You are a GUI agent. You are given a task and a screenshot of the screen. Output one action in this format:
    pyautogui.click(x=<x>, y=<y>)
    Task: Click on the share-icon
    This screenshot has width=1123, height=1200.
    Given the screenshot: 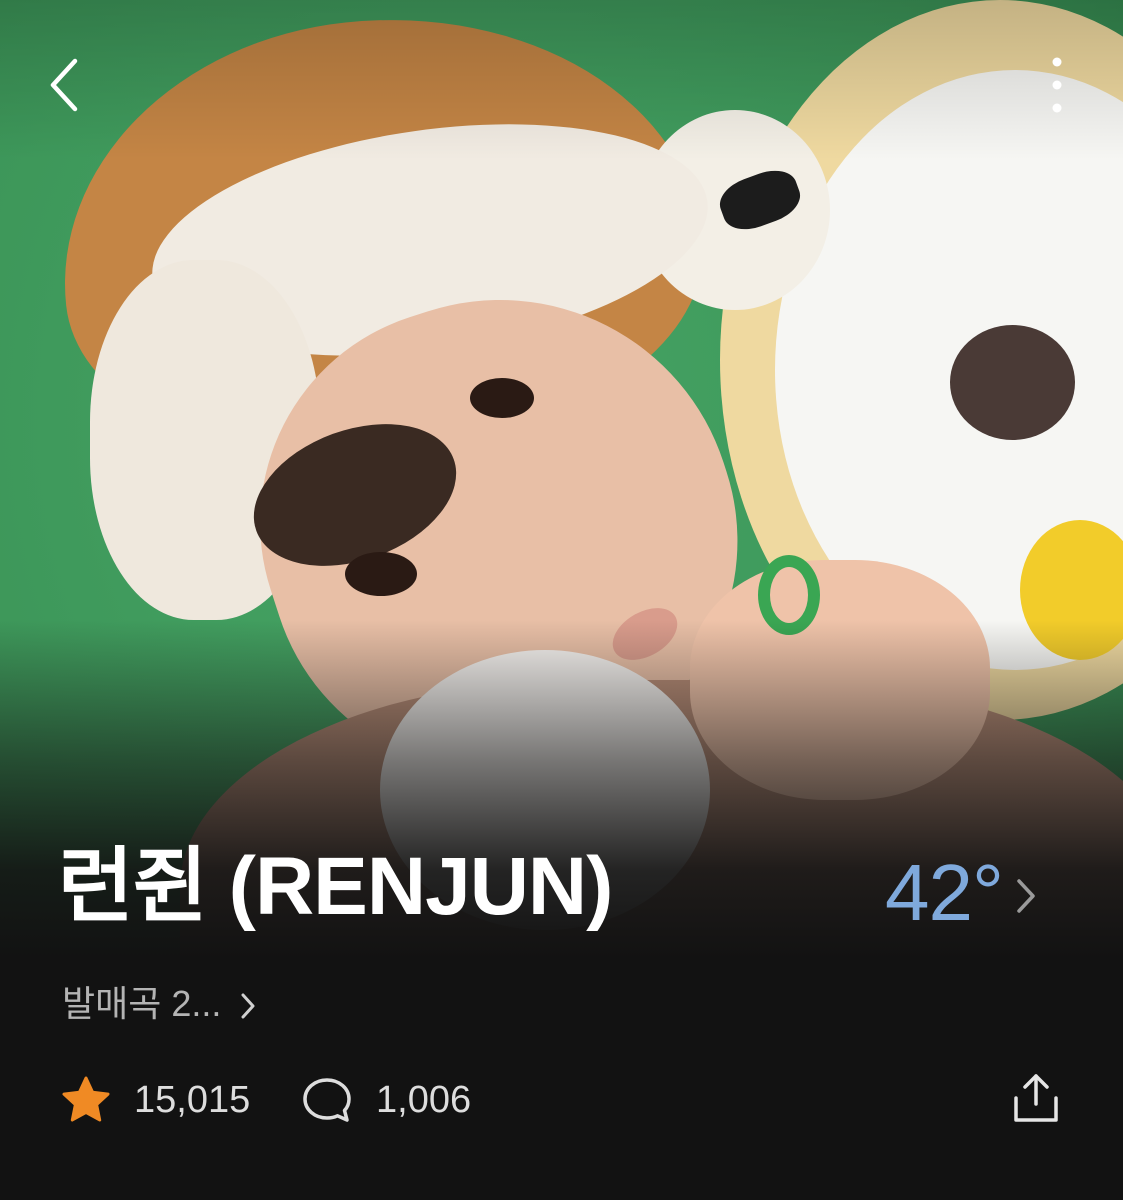 What is the action you would take?
    pyautogui.click(x=1036, y=1098)
    